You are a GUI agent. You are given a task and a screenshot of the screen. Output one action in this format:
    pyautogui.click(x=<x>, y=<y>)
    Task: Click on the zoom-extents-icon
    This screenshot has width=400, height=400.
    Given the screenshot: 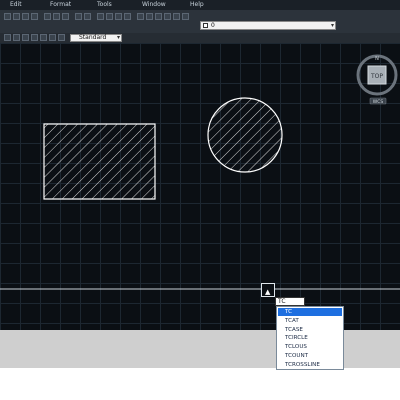 What is the action you would take?
    pyautogui.click(x=127, y=16)
    